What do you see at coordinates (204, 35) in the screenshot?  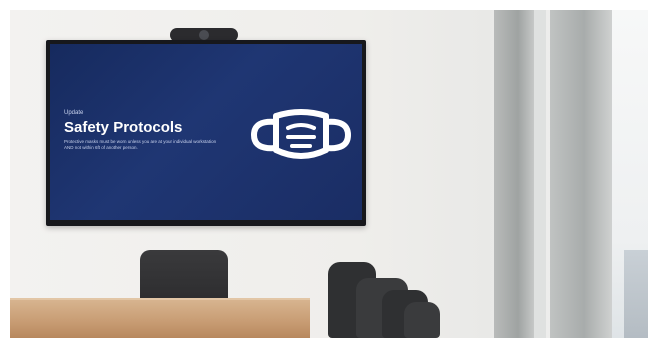 I see `webcam-lens` at bounding box center [204, 35].